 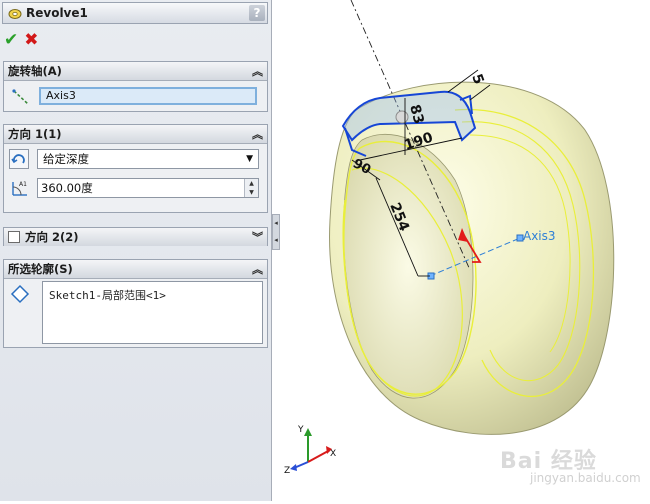 What do you see at coordinates (14, 237) in the screenshot?
I see `direction2-checkbox` at bounding box center [14, 237].